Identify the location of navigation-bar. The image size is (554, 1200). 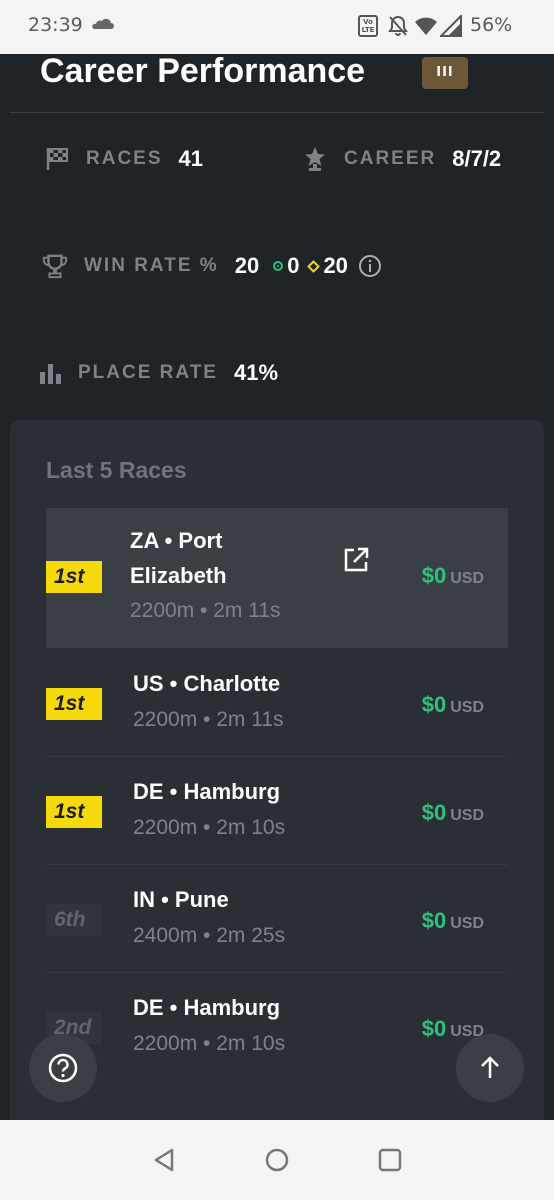
(277, 1160).